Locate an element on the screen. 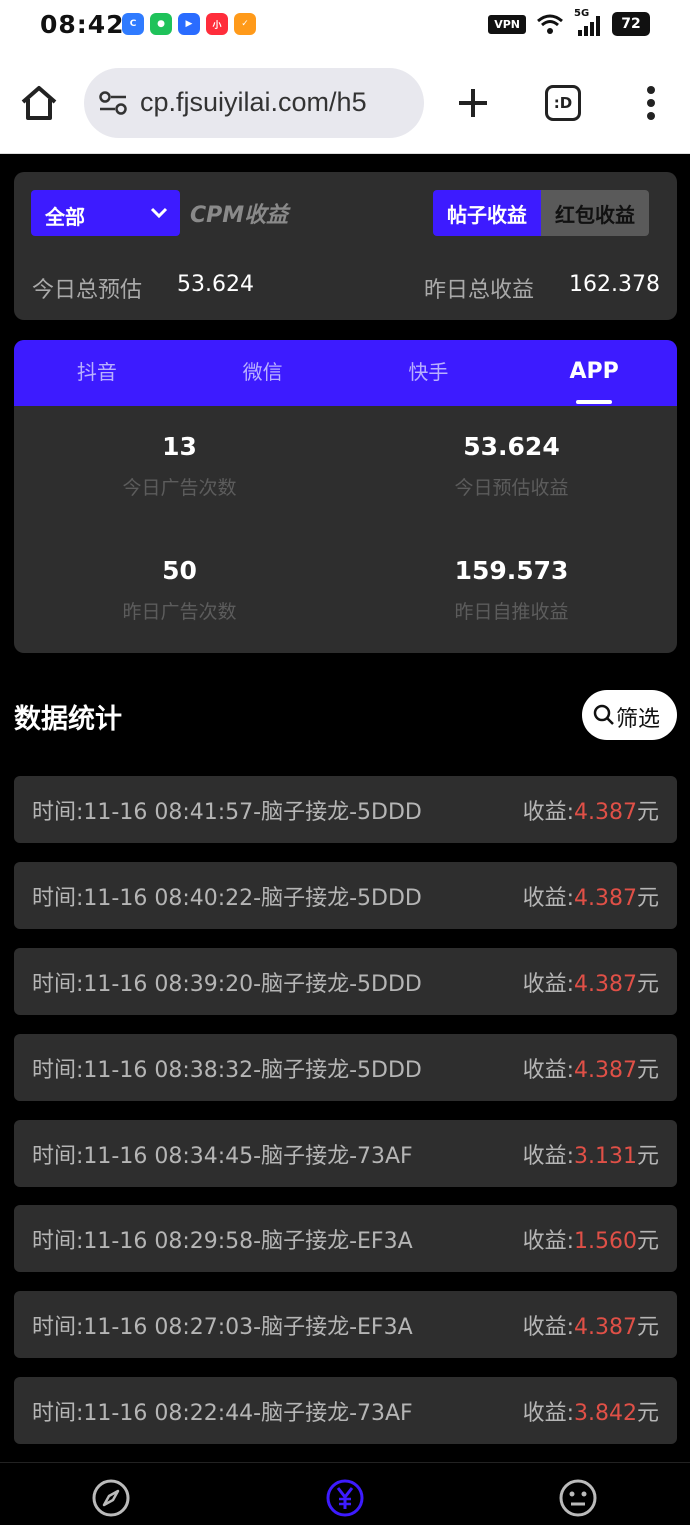 This screenshot has height=1525, width=690. stat-label: 今日预估收益 is located at coordinates (511, 488).